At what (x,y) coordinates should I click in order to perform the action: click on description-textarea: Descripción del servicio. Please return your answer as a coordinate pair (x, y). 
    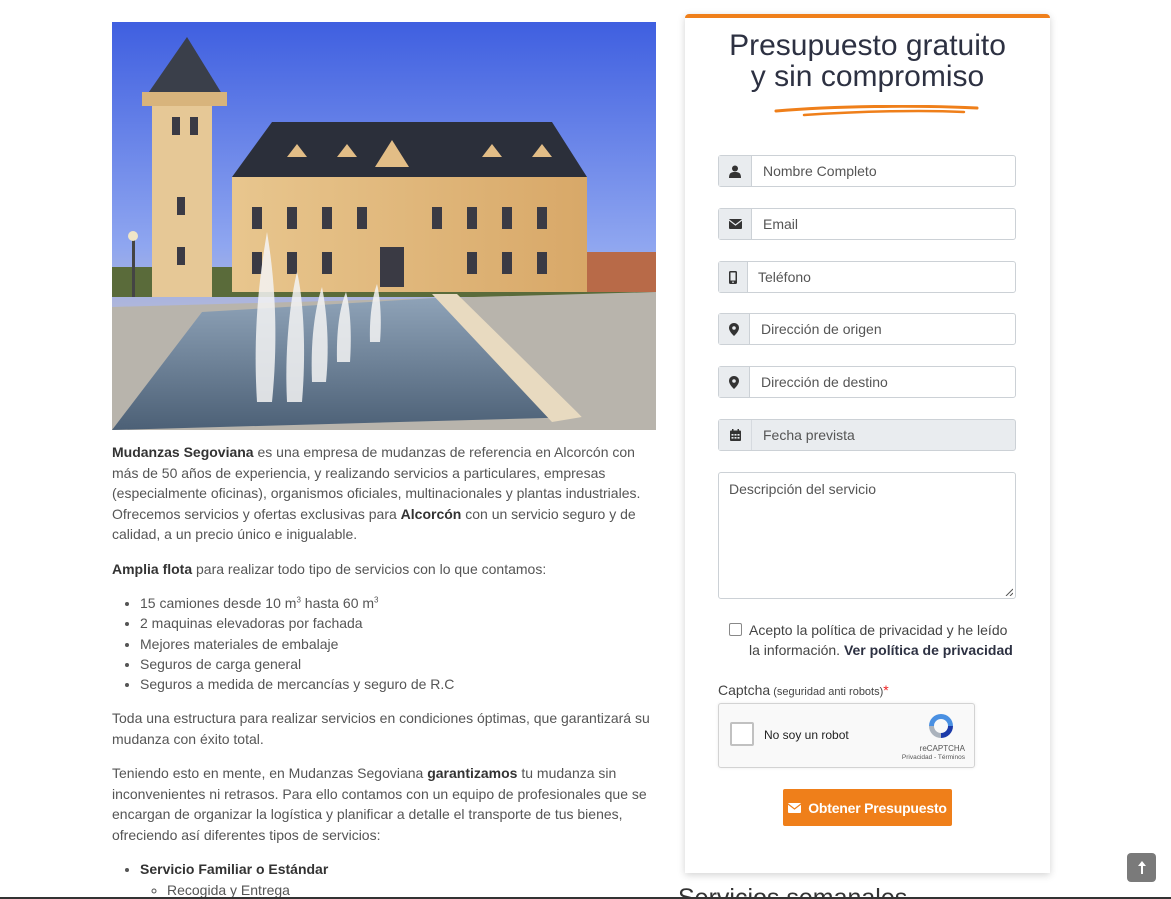
    Looking at the image, I should click on (867, 535).